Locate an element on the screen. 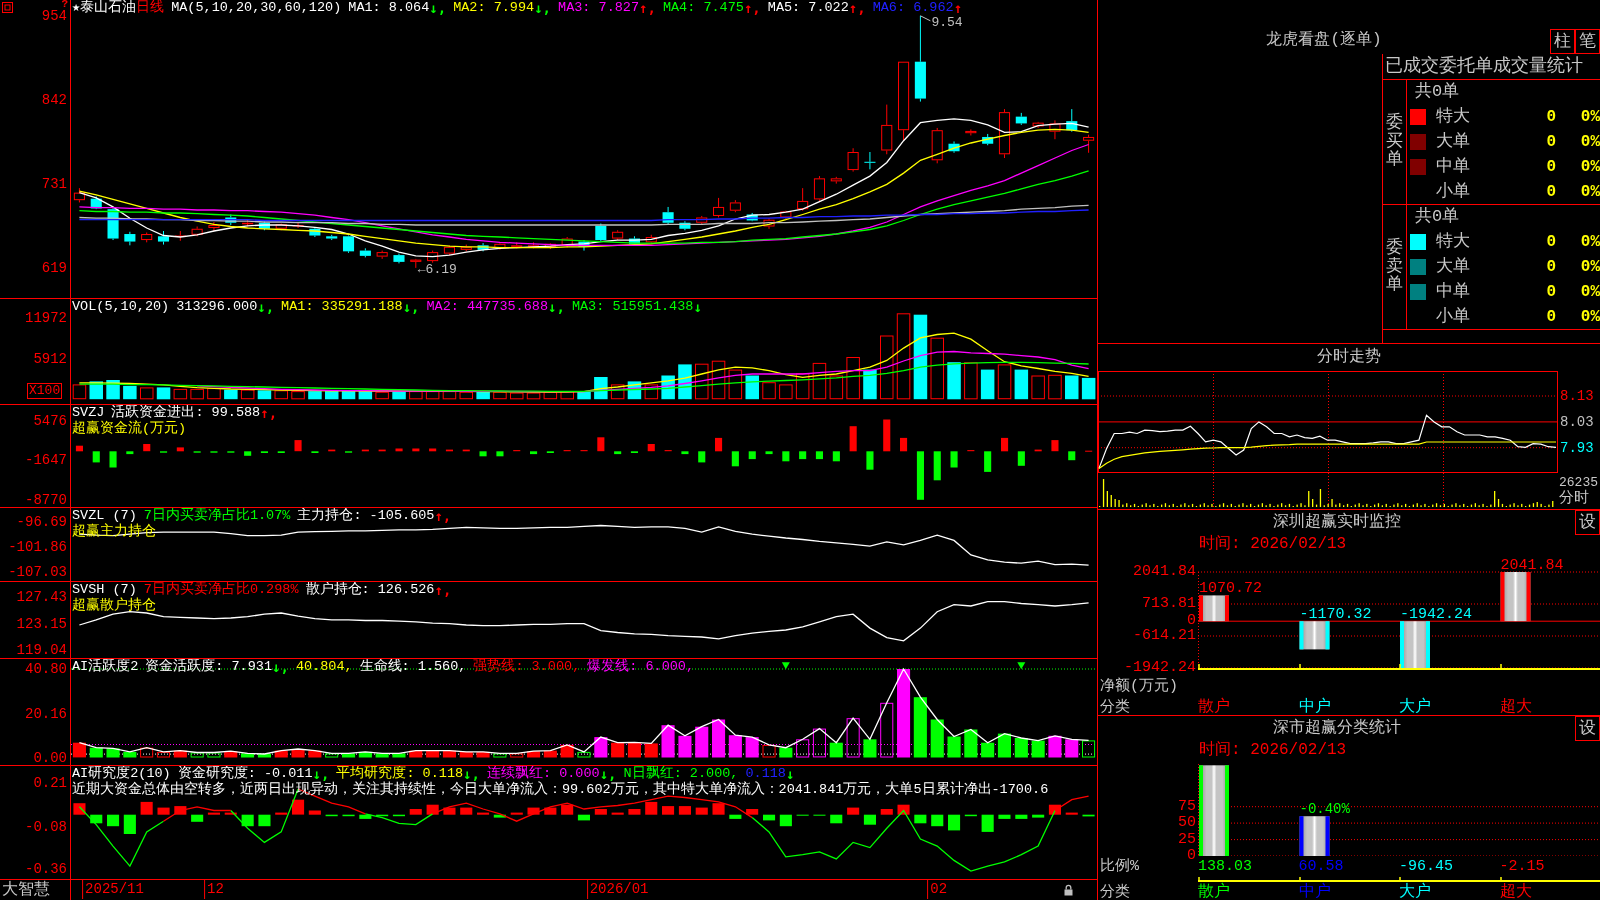 The image size is (1600, 900). time-label: 时间: 2026/02/13 is located at coordinates (1273, 544).